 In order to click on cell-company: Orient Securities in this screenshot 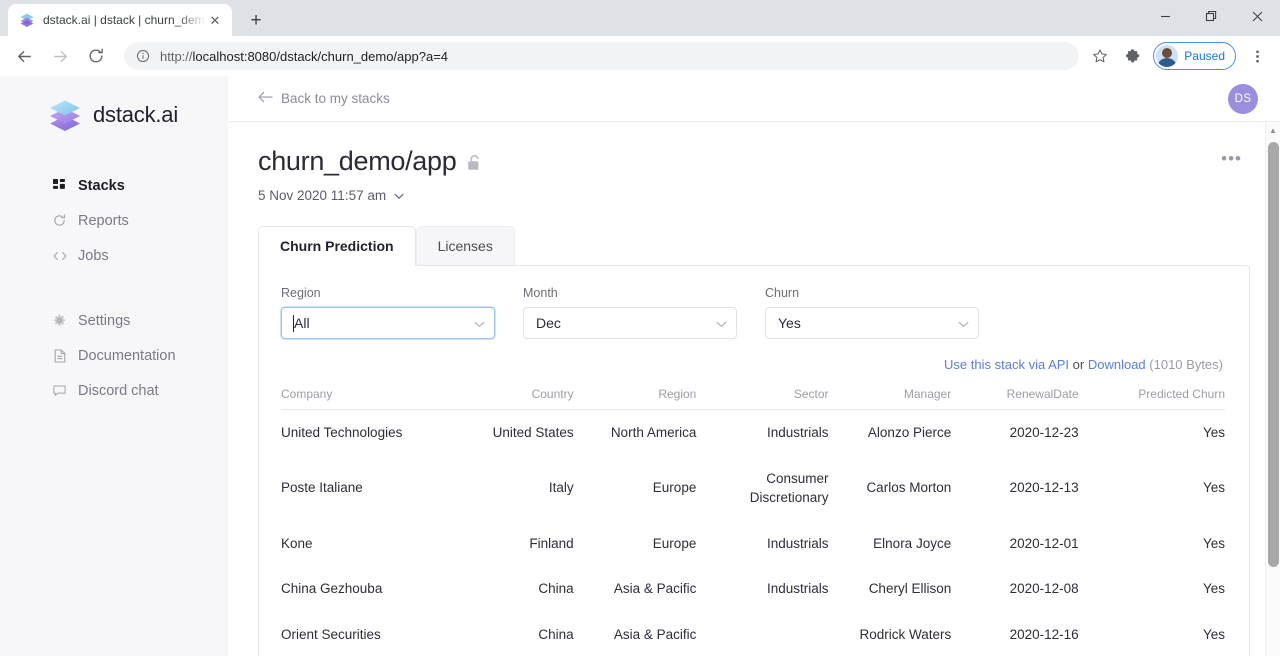, I will do `click(331, 634)`.